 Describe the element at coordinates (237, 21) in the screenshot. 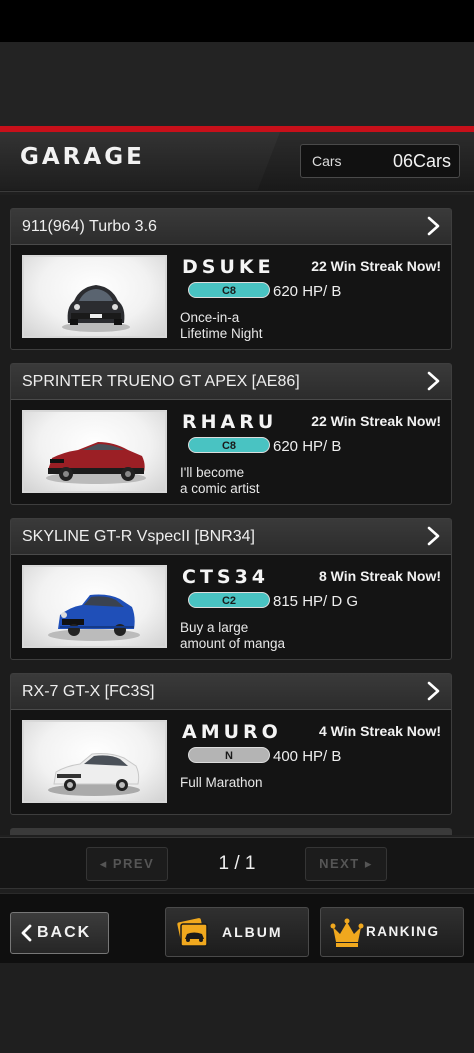

I see `status-bar` at that location.